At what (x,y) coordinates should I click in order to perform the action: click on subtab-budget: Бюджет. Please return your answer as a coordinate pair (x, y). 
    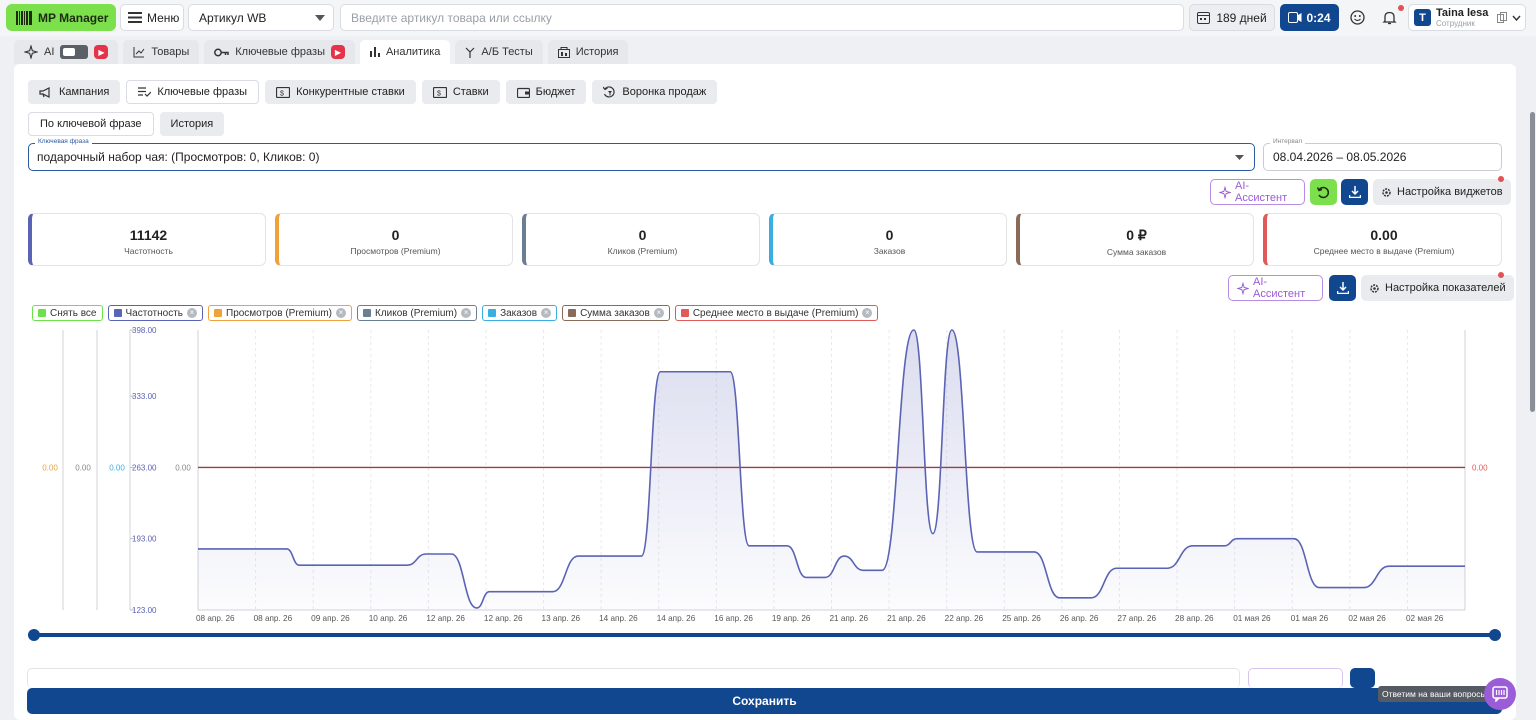
    Looking at the image, I should click on (546, 92).